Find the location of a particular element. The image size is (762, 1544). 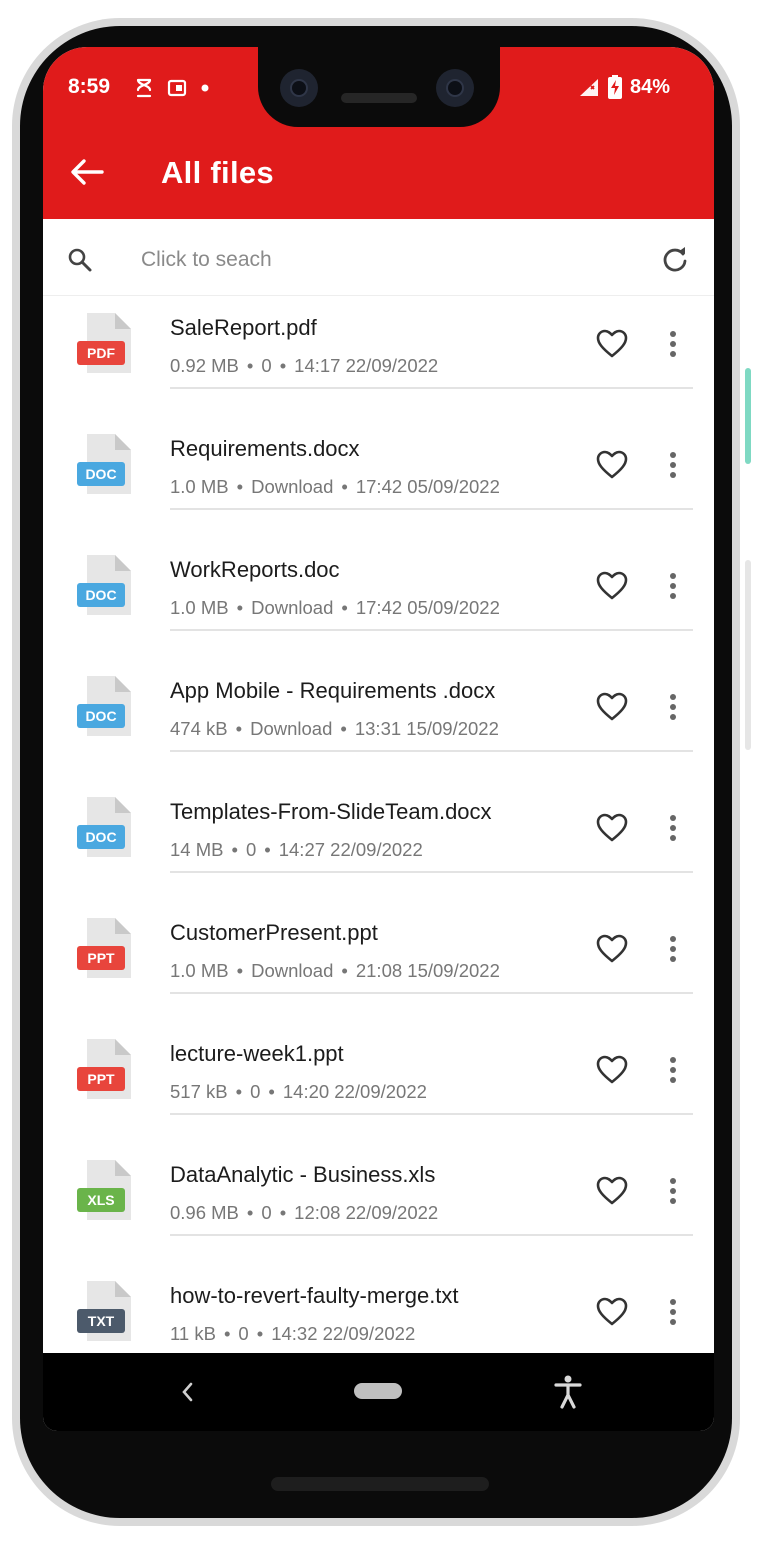

file-type-icon: XLS is located at coordinates (104, 1190).